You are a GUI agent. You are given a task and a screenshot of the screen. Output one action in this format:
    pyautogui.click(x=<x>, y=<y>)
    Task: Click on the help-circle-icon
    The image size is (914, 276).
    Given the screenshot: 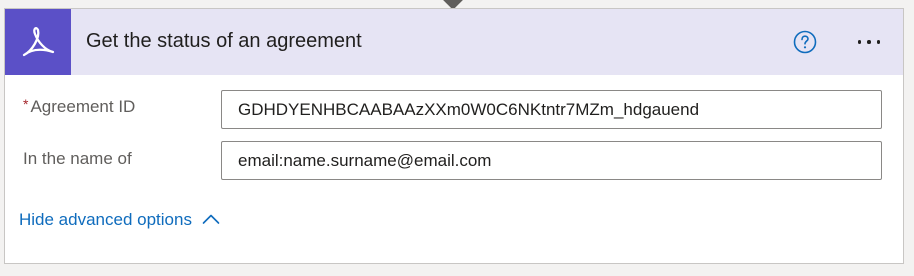 What is the action you would take?
    pyautogui.click(x=805, y=42)
    